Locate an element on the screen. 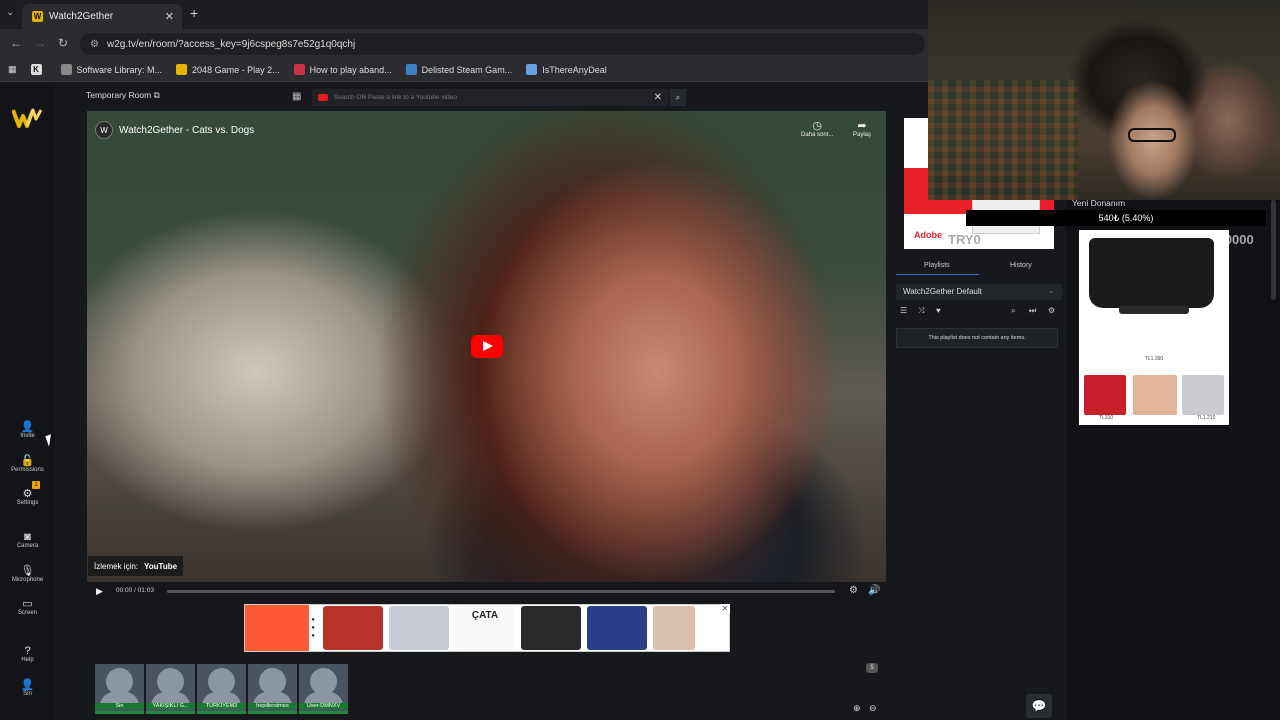 This screenshot has width=1280, height=720. bookmark-k-icon: K is located at coordinates (38, 69).